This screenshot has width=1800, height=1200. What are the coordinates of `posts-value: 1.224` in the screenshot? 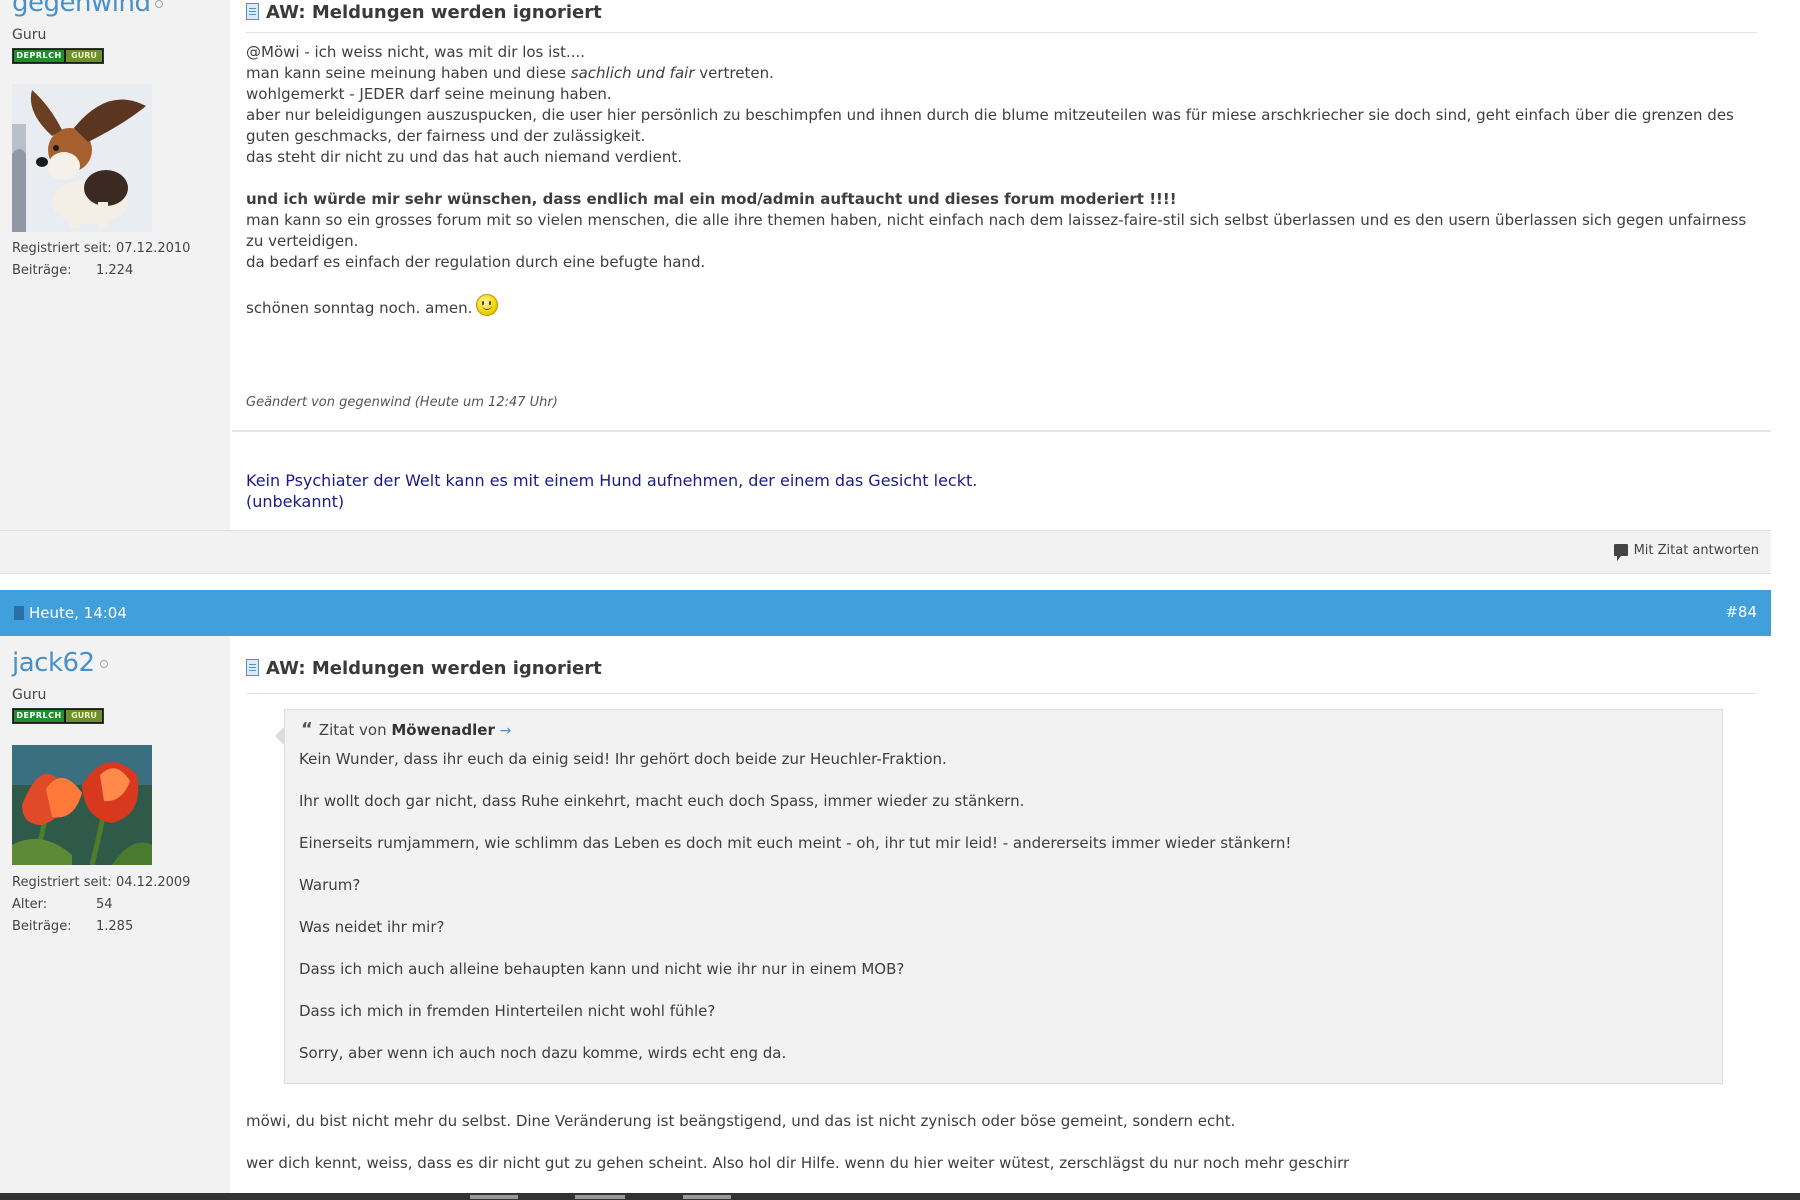 It's located at (115, 270).